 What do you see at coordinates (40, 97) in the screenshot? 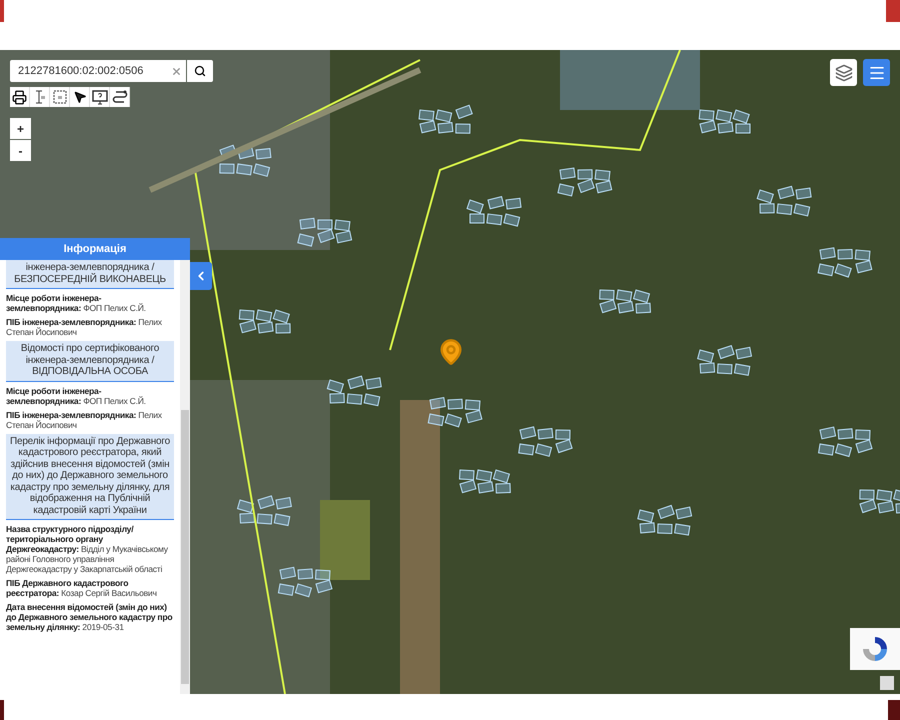
I see `measure-length-button` at bounding box center [40, 97].